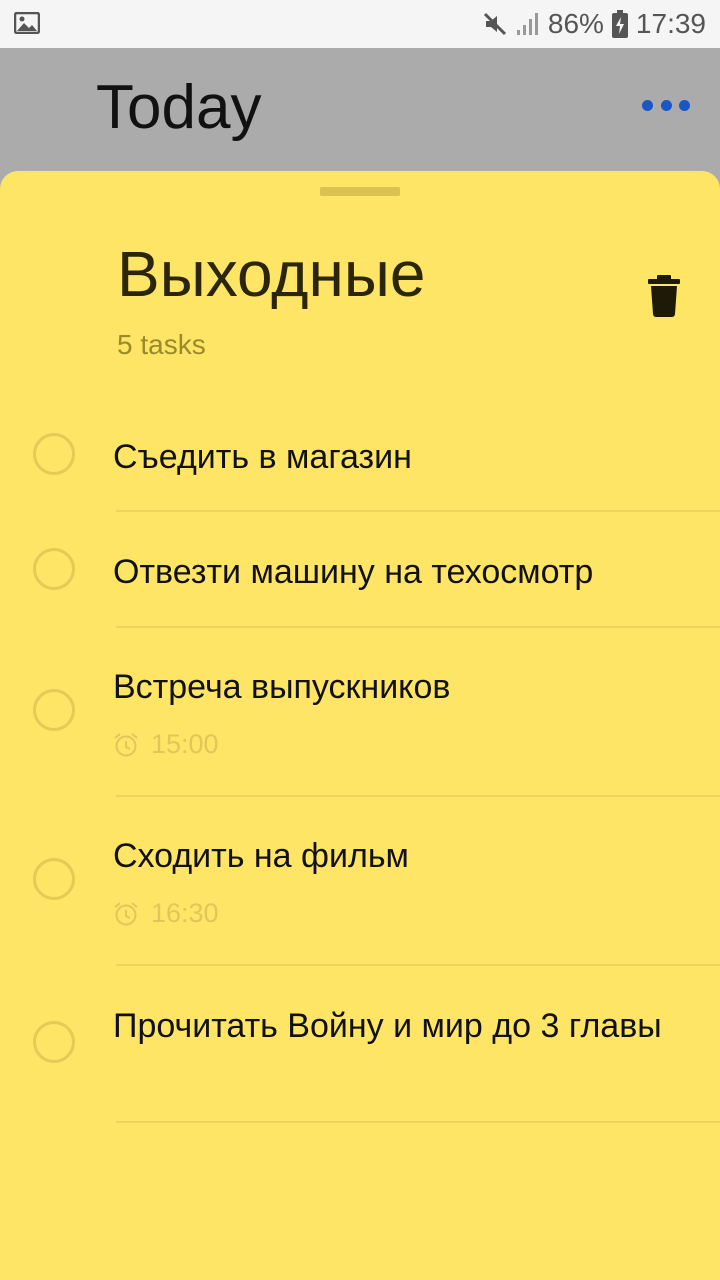 The height and width of the screenshot is (1280, 720). I want to click on more-horizontal-icon, so click(647, 105).